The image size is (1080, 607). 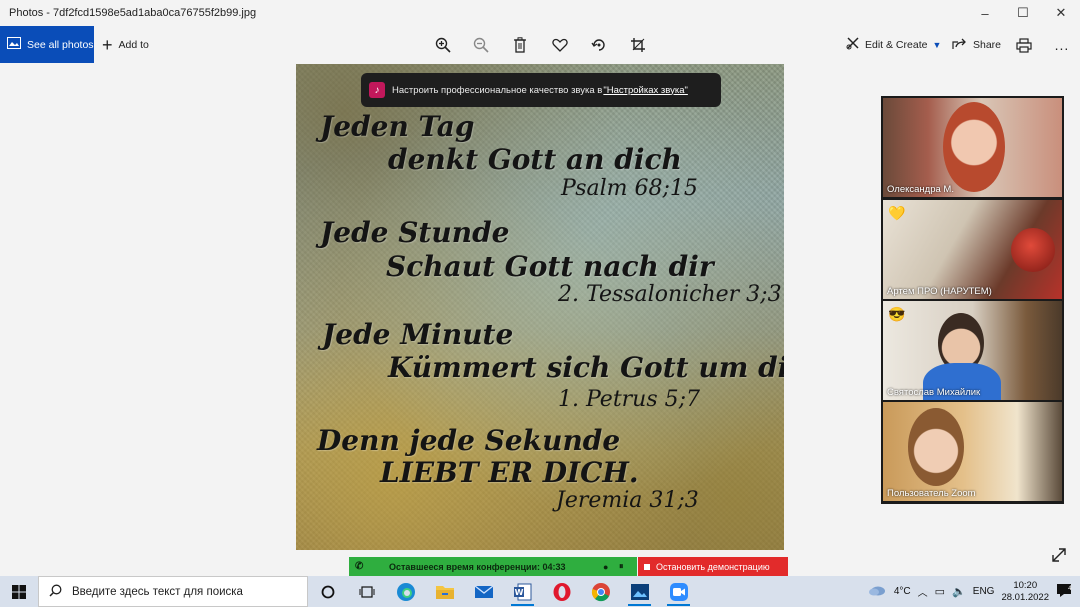 I want to click on taskbar-clock: 10:20 28.01.2022, so click(x=1025, y=592).